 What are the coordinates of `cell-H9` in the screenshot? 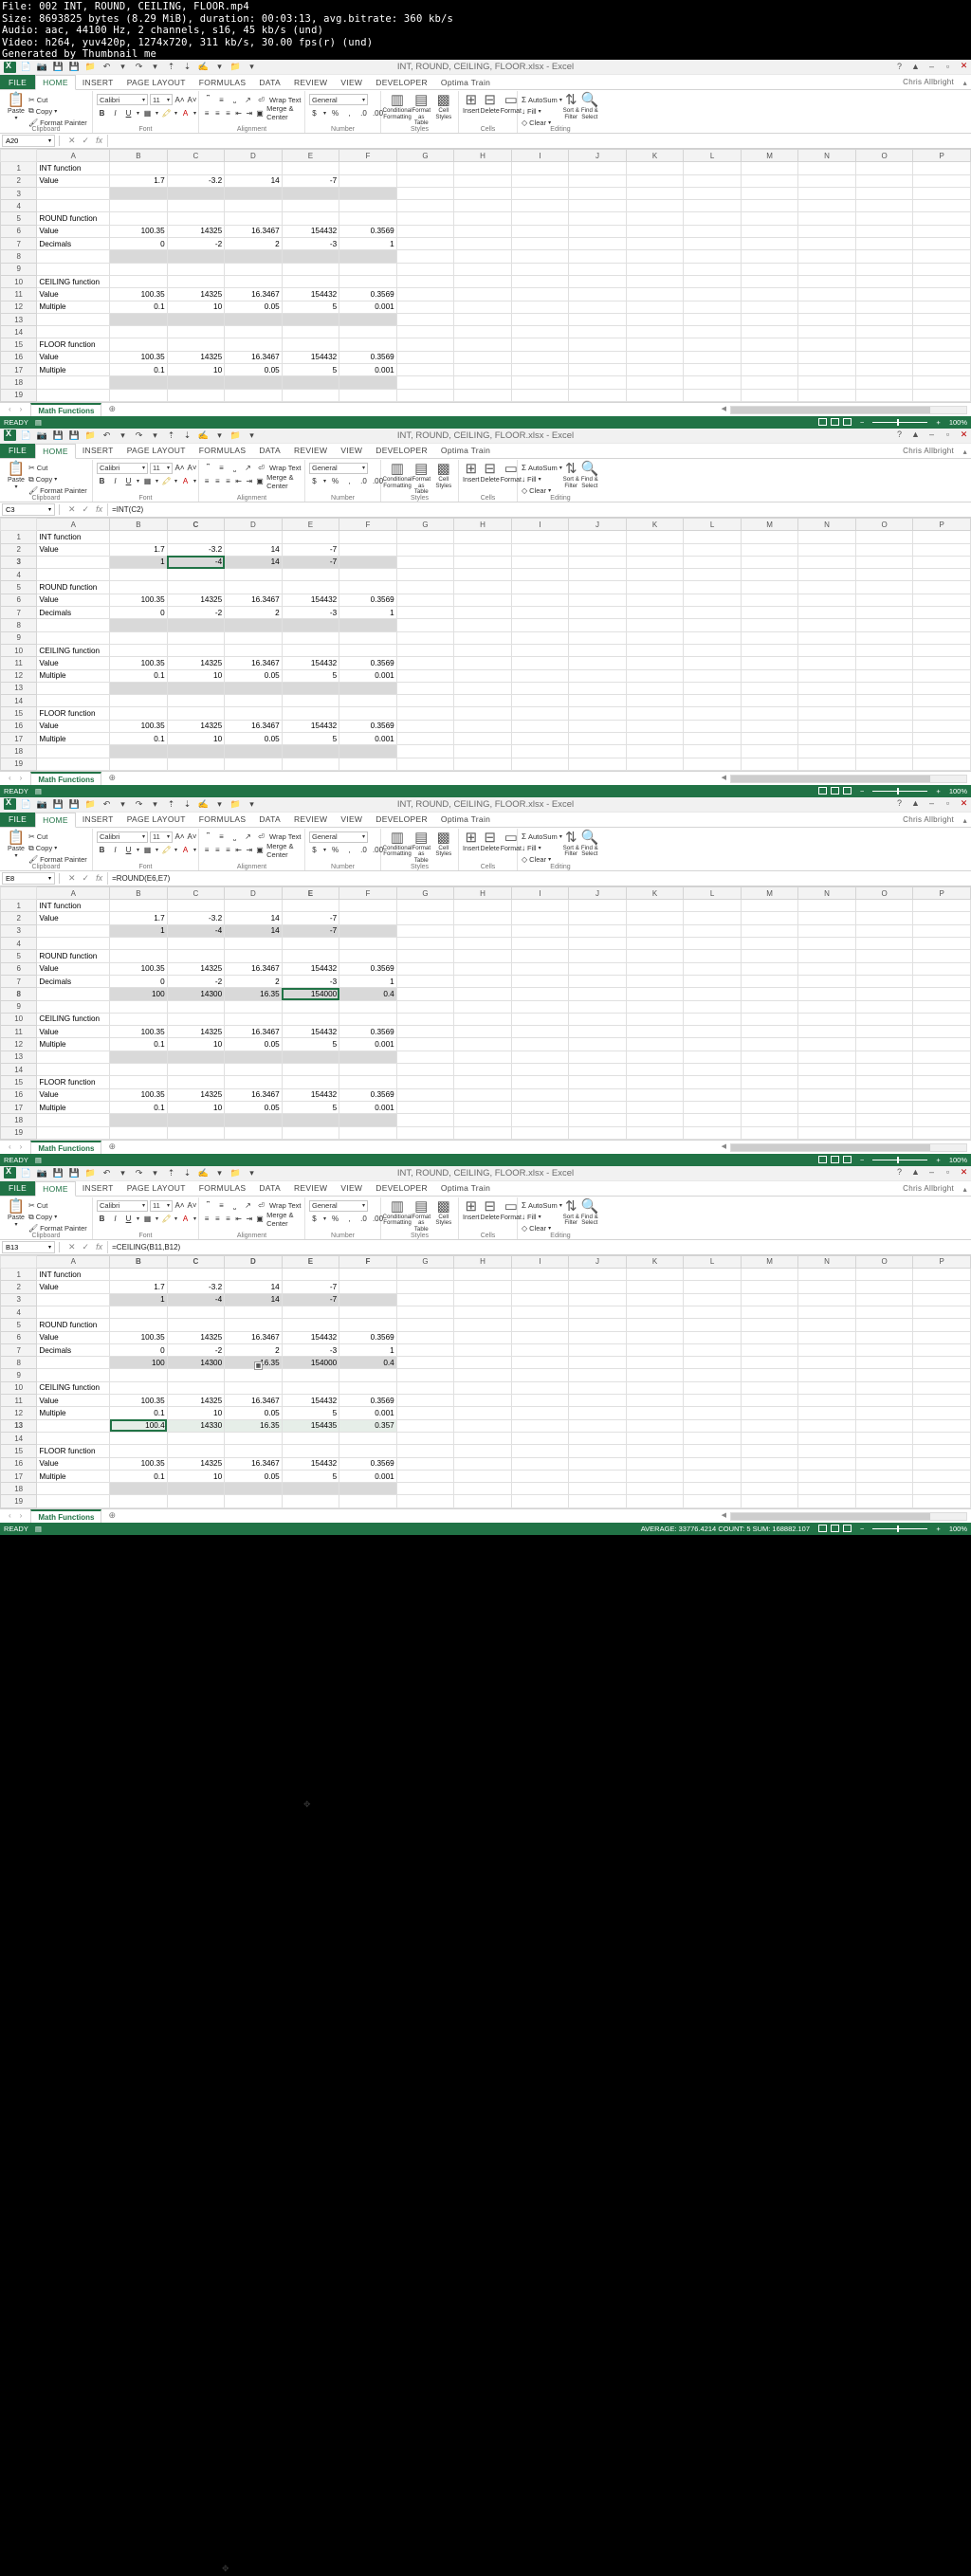 It's located at (482, 1375).